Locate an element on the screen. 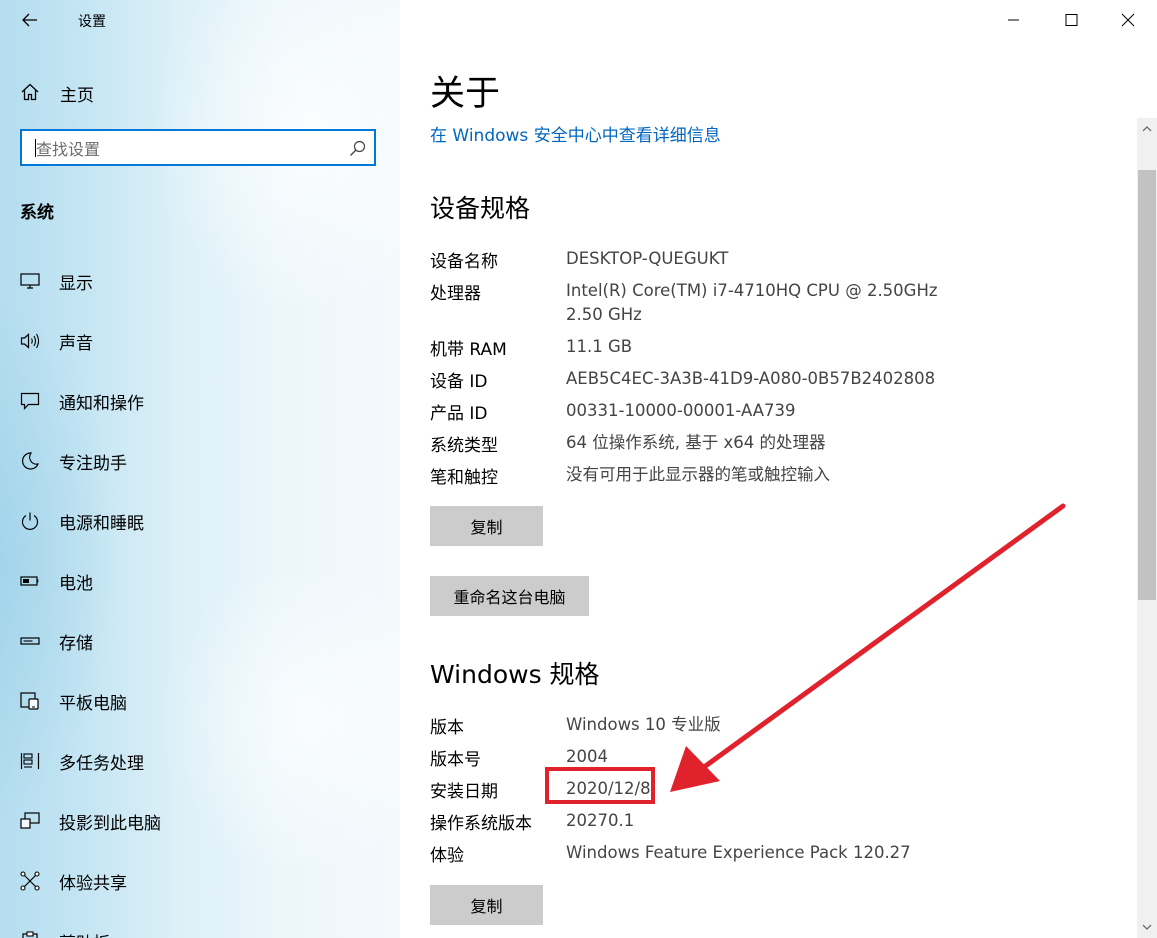  sidebar-item-focus-assist: 专注助手 is located at coordinates (200, 461).